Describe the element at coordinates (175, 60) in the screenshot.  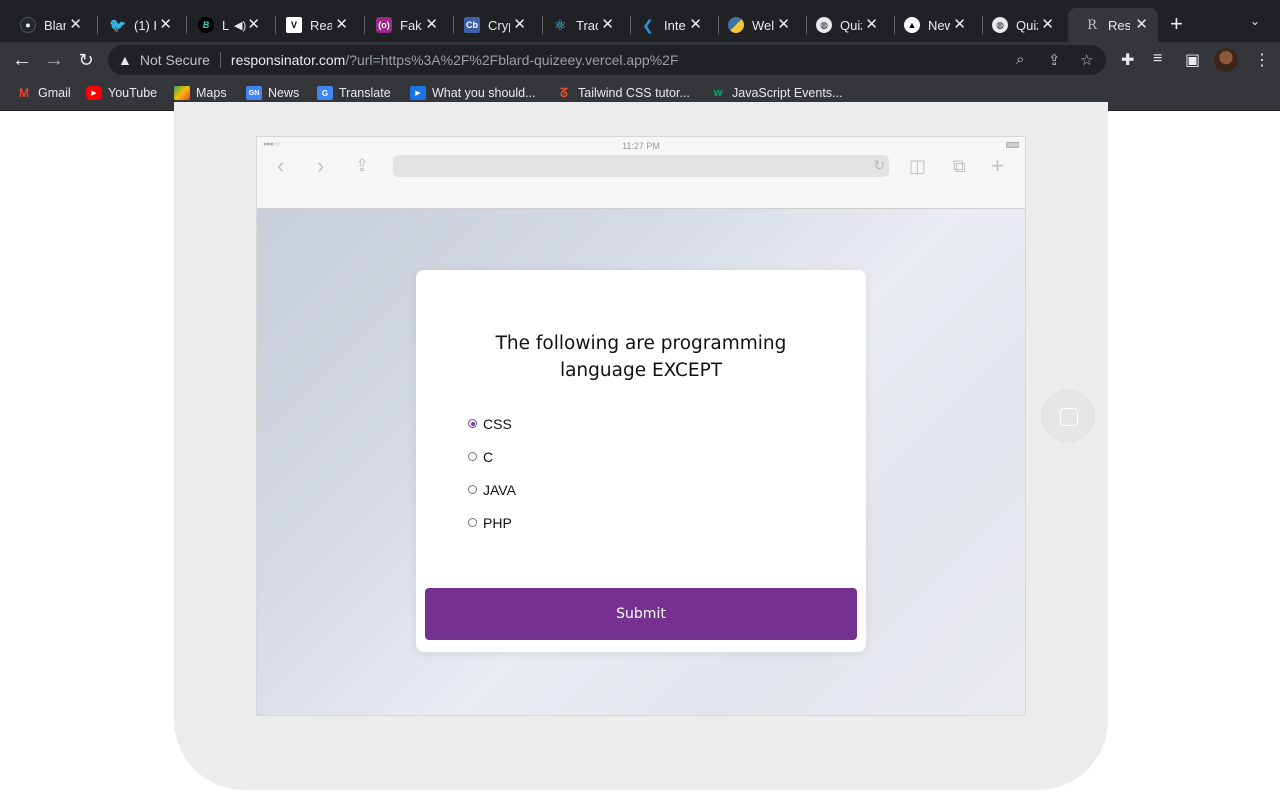
I see `security-label: Not Secure` at that location.